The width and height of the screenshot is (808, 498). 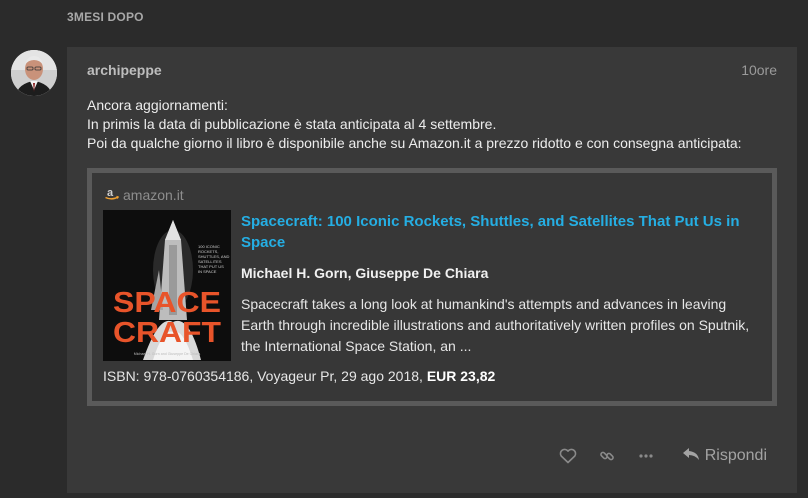 I want to click on post-actions: Rispondi, so click(x=653, y=456).